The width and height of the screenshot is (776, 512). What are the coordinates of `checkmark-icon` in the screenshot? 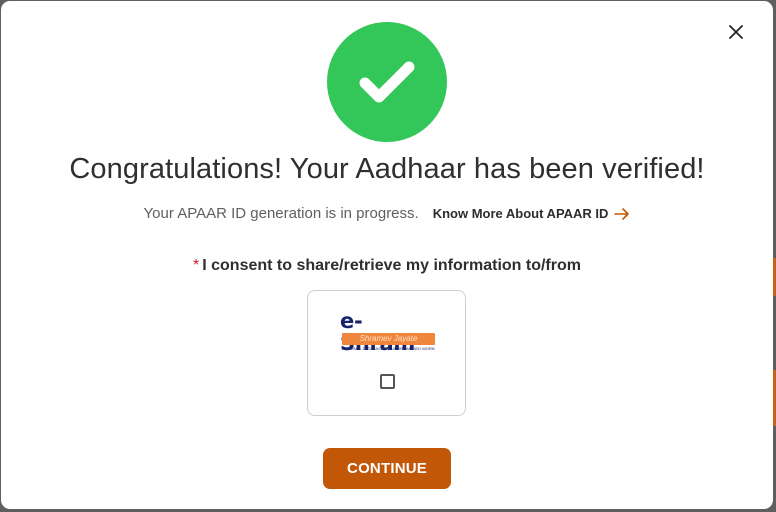 It's located at (387, 82).